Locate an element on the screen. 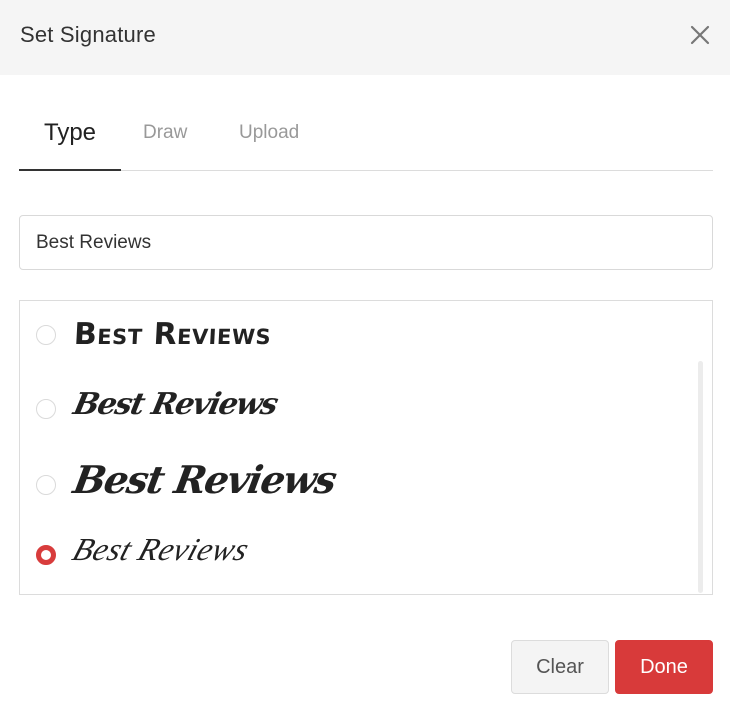 This screenshot has height=709, width=730. signature-option-1: Best Reviews is located at coordinates (355, 336).